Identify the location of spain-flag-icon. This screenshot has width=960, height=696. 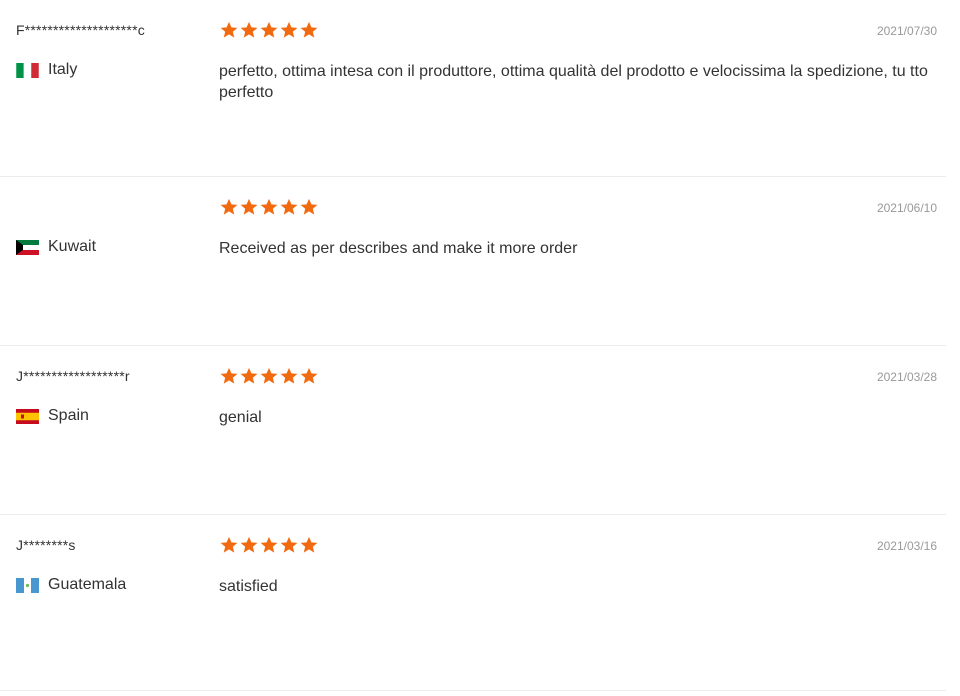
(27, 416).